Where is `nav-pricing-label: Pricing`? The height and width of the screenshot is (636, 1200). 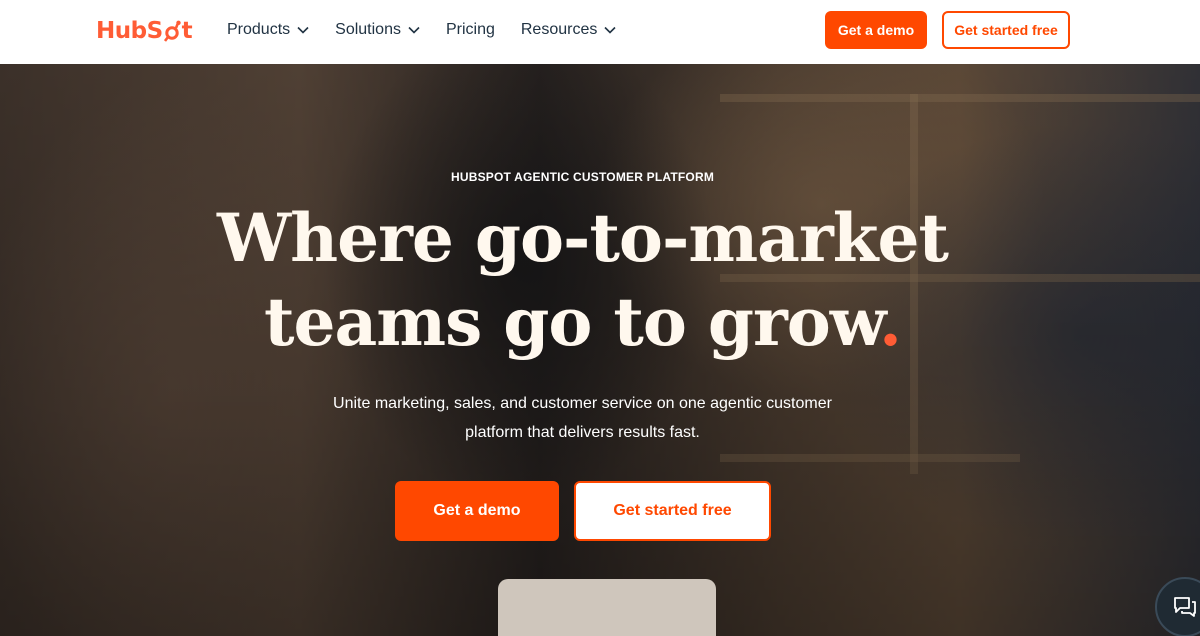 nav-pricing-label: Pricing is located at coordinates (470, 29).